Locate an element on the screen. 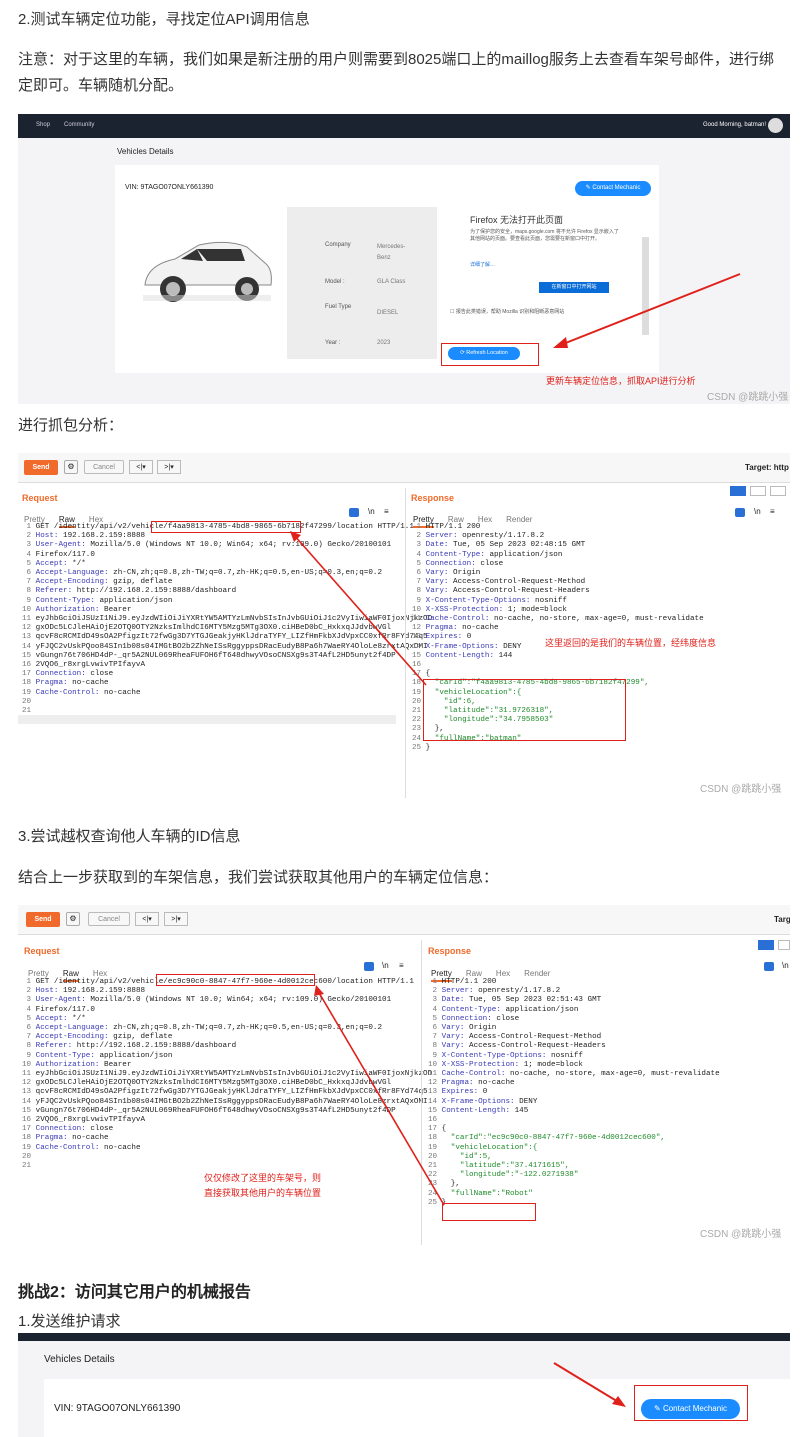  challenge-heading: 挑战2：访问其它用户的机械报告 is located at coordinates (134, 1292).